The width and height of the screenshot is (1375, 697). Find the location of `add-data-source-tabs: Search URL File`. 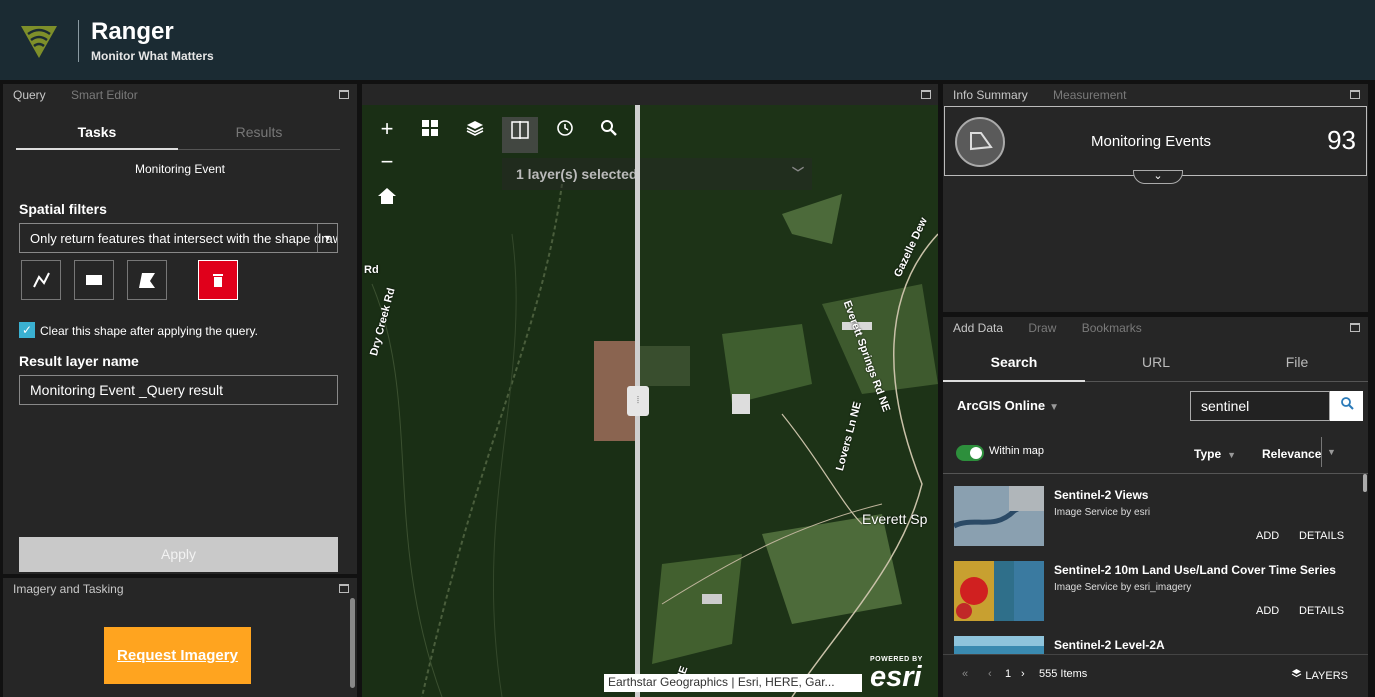

add-data-source-tabs: Search URL File is located at coordinates (1155, 364).